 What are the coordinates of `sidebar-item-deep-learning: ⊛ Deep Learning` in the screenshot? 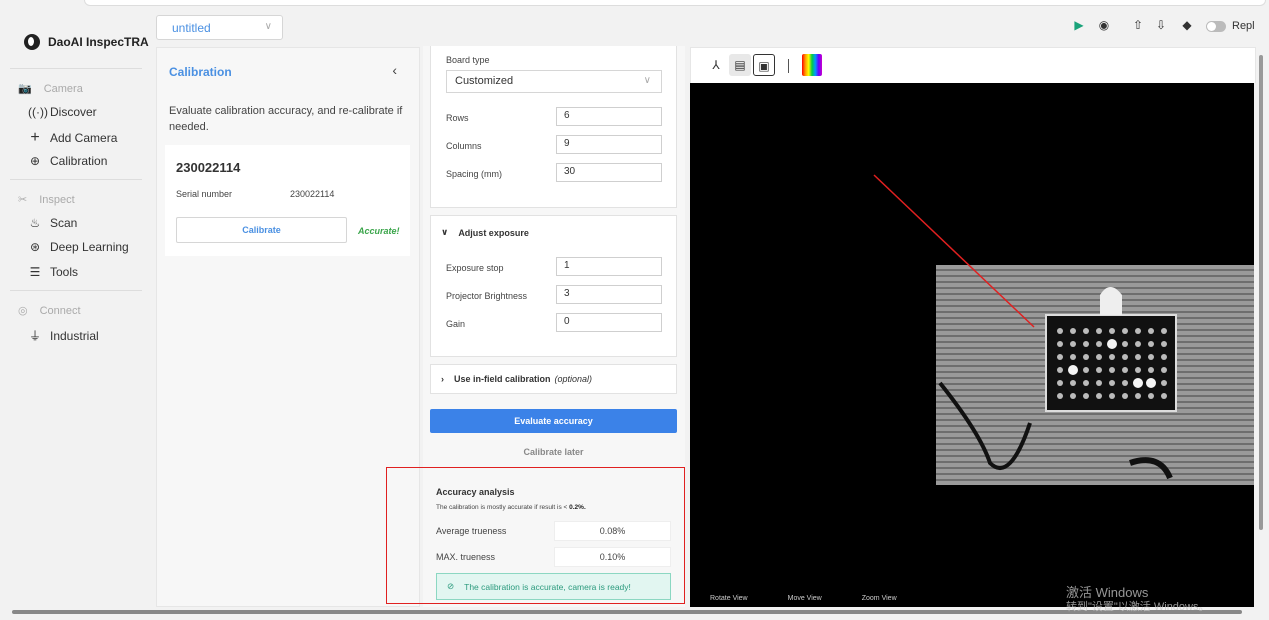 It's located at (78, 247).